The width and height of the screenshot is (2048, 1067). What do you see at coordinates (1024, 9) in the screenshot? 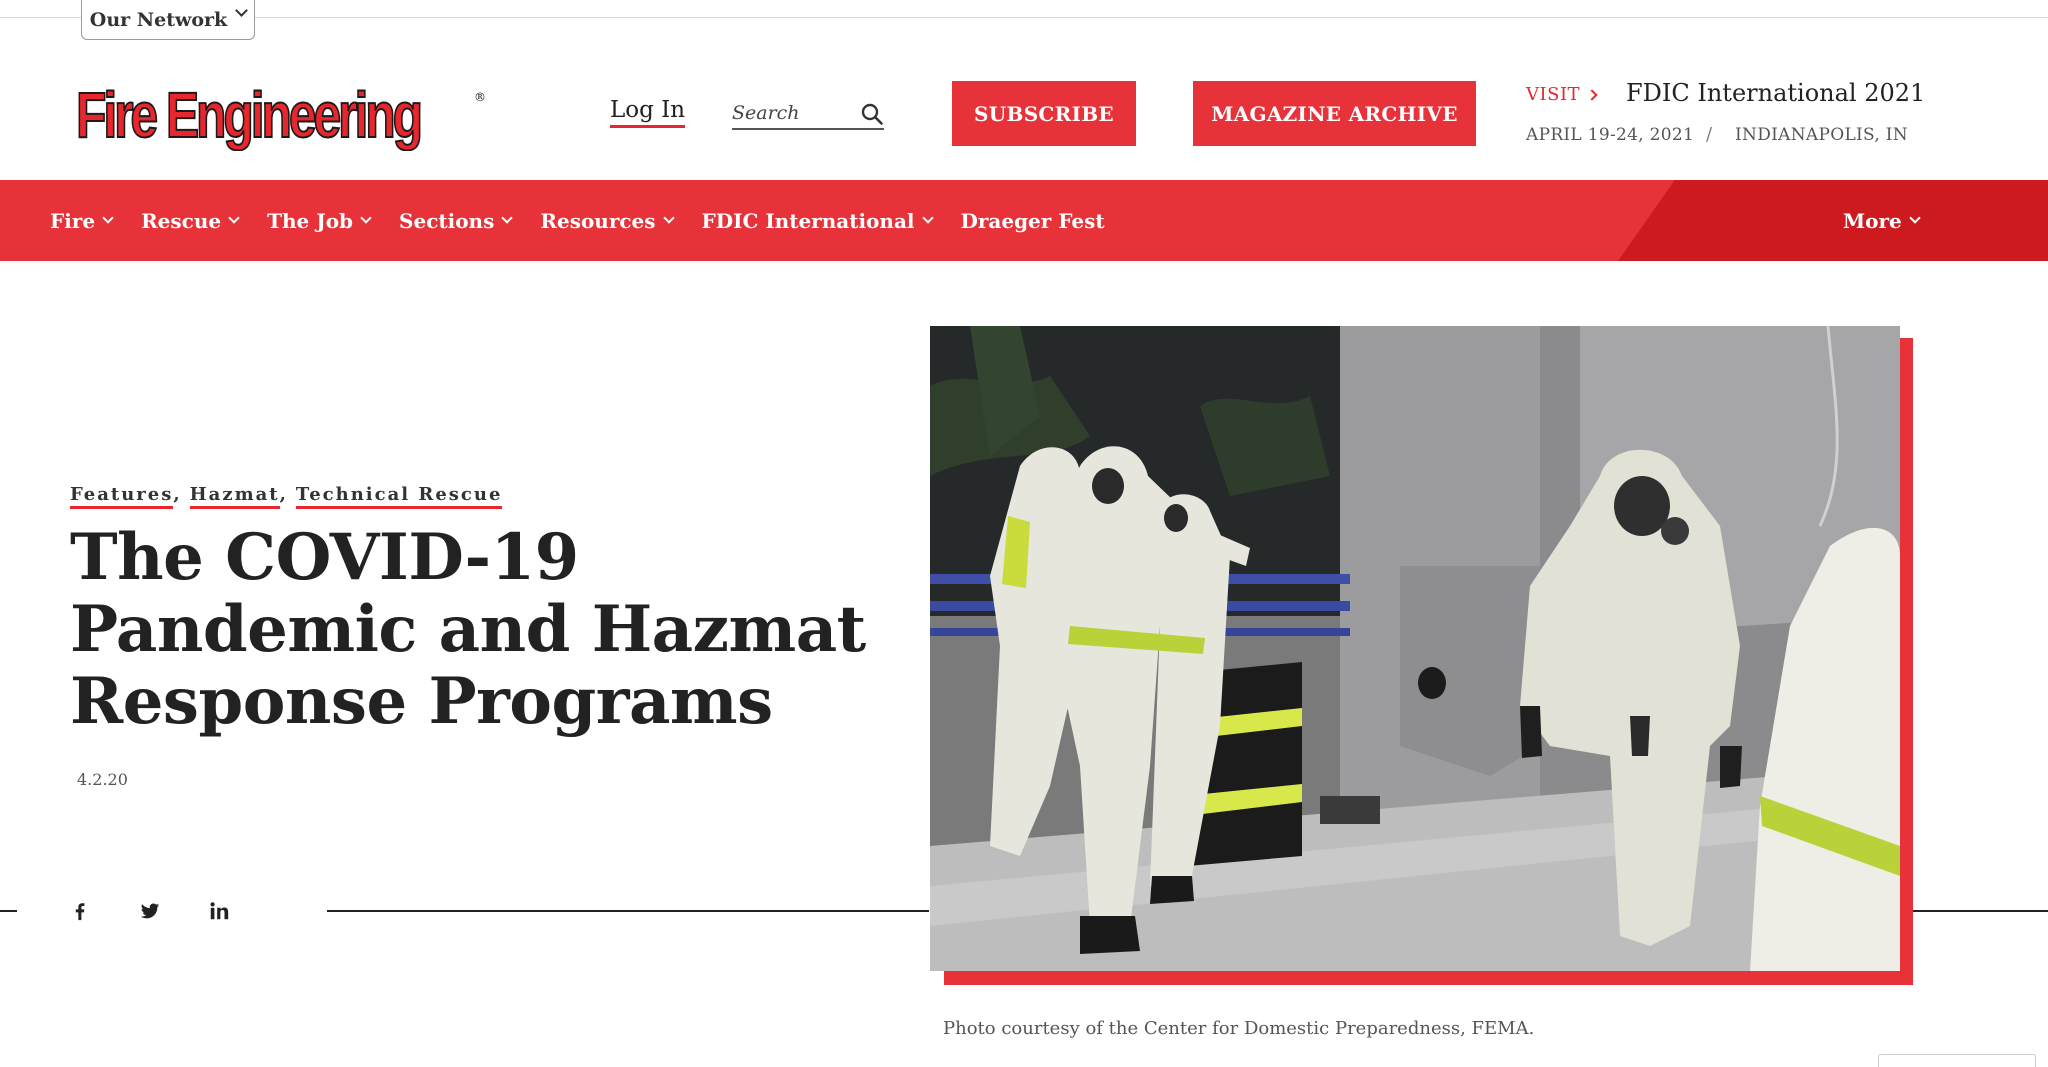
I see `network-strip` at bounding box center [1024, 9].